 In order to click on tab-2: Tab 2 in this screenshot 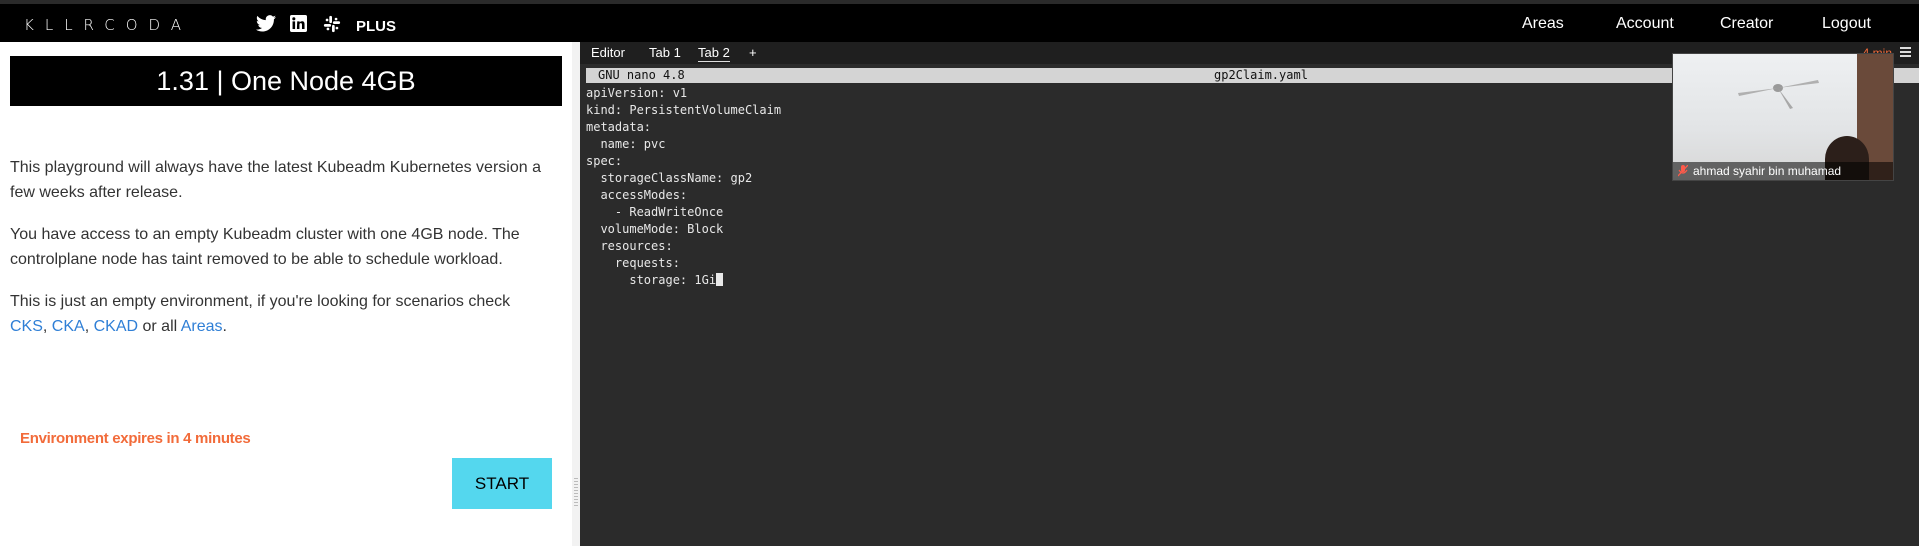, I will do `click(714, 53)`.